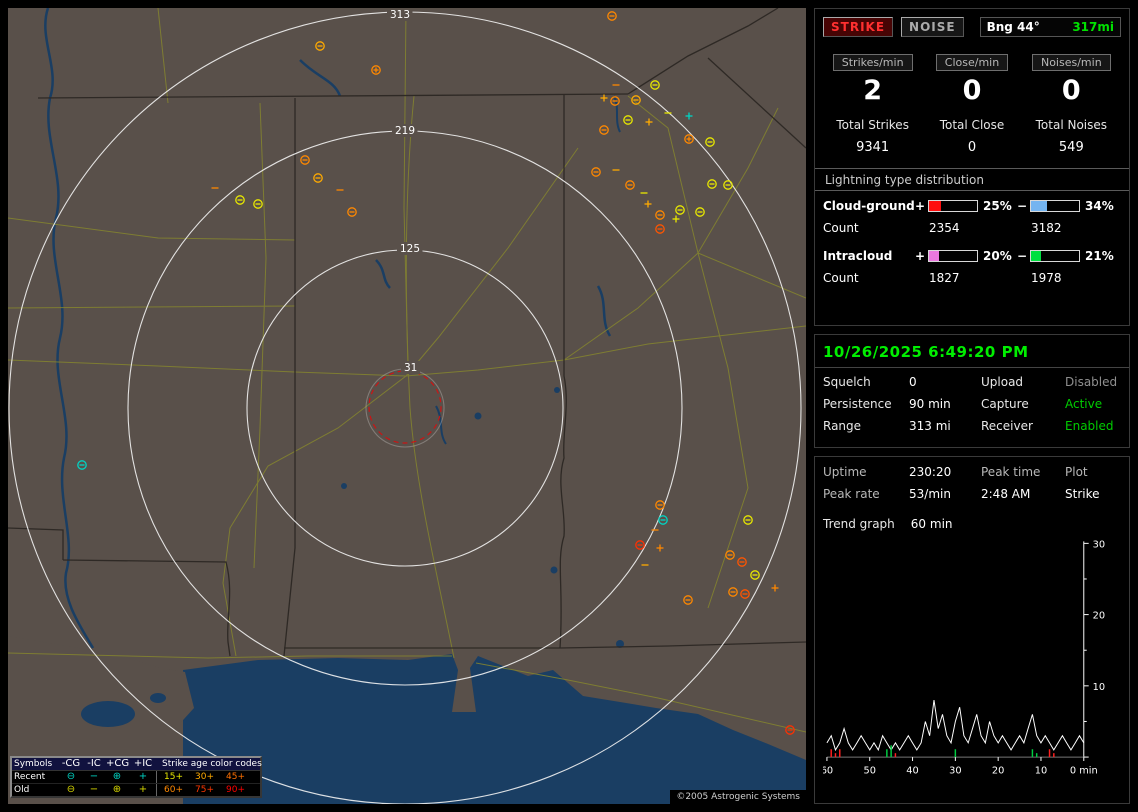 The width and height of the screenshot is (1138, 812). What do you see at coordinates (869, 206) in the screenshot?
I see `cloud-ground-label: Cloud-ground` at bounding box center [869, 206].